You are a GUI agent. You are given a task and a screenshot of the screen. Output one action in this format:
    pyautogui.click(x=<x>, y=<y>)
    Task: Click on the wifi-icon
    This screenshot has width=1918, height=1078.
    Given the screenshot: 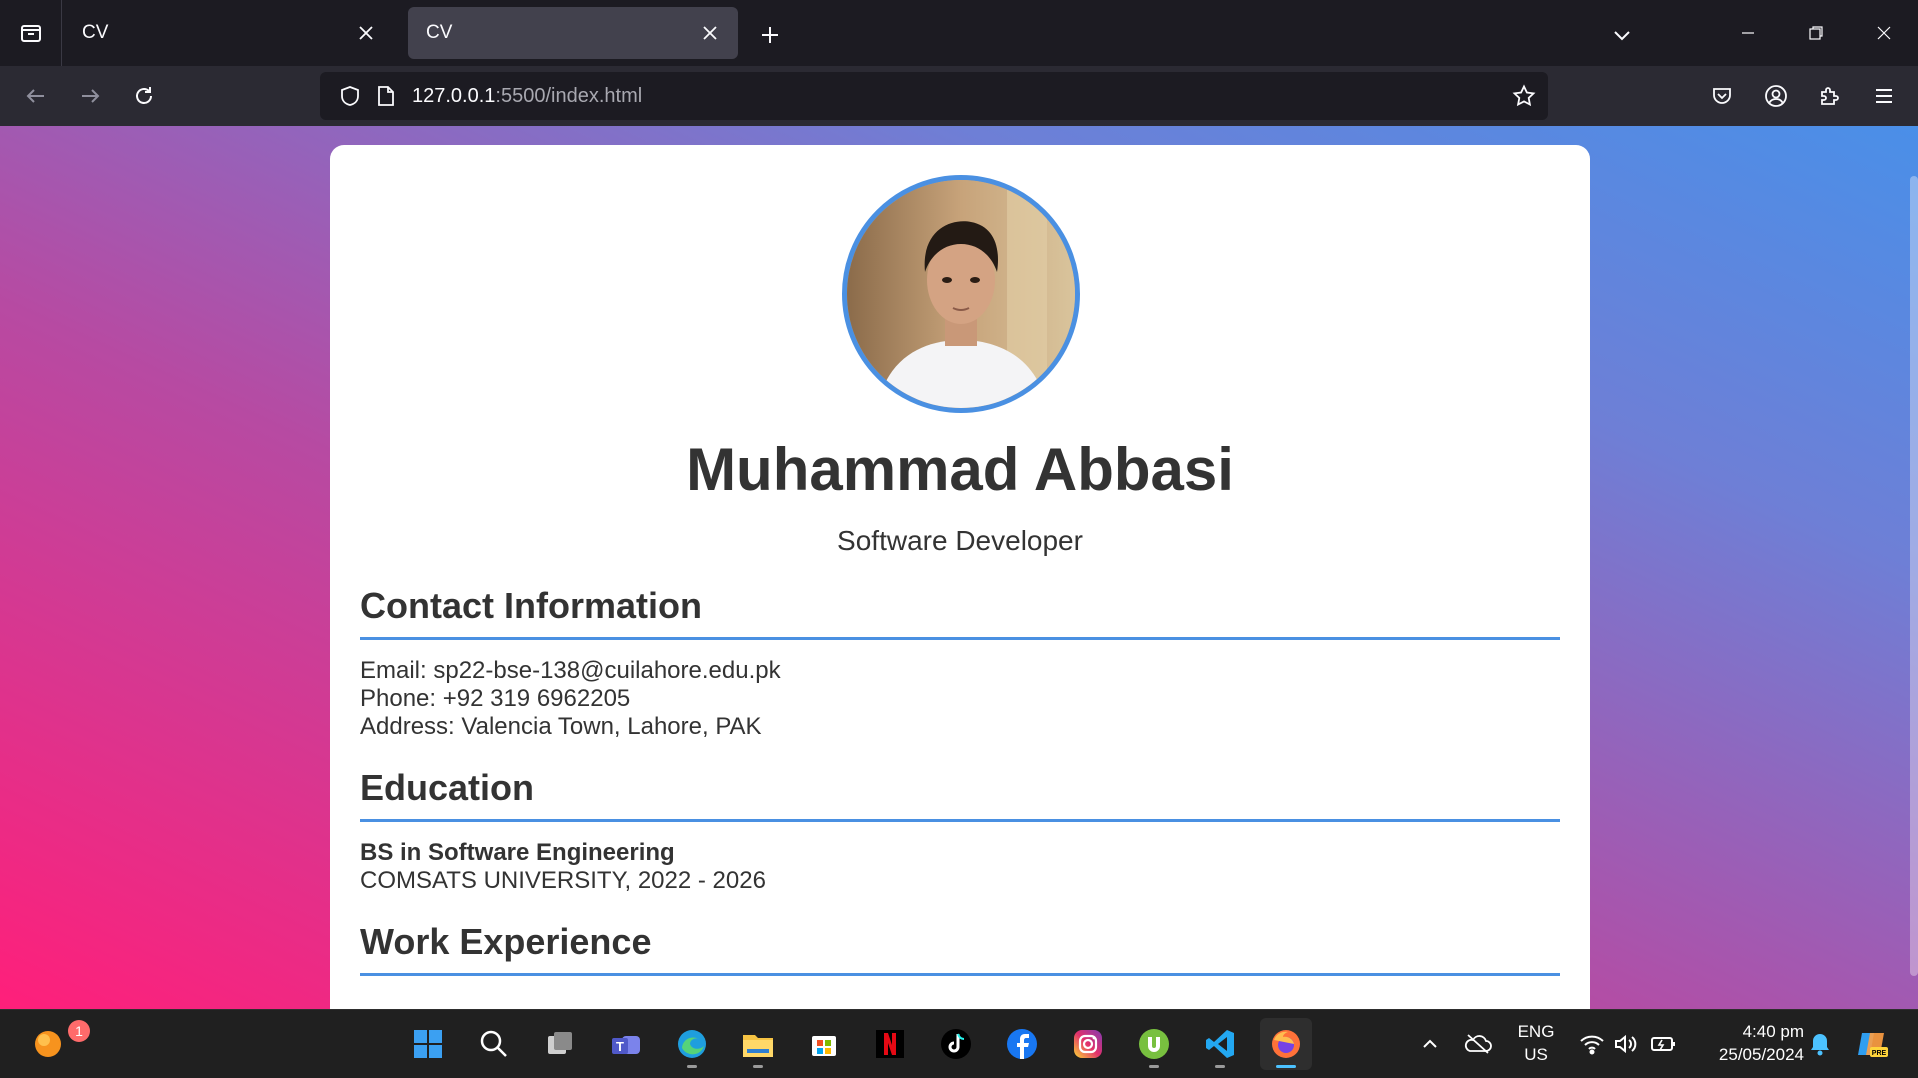 What is the action you would take?
    pyautogui.click(x=1592, y=1045)
    